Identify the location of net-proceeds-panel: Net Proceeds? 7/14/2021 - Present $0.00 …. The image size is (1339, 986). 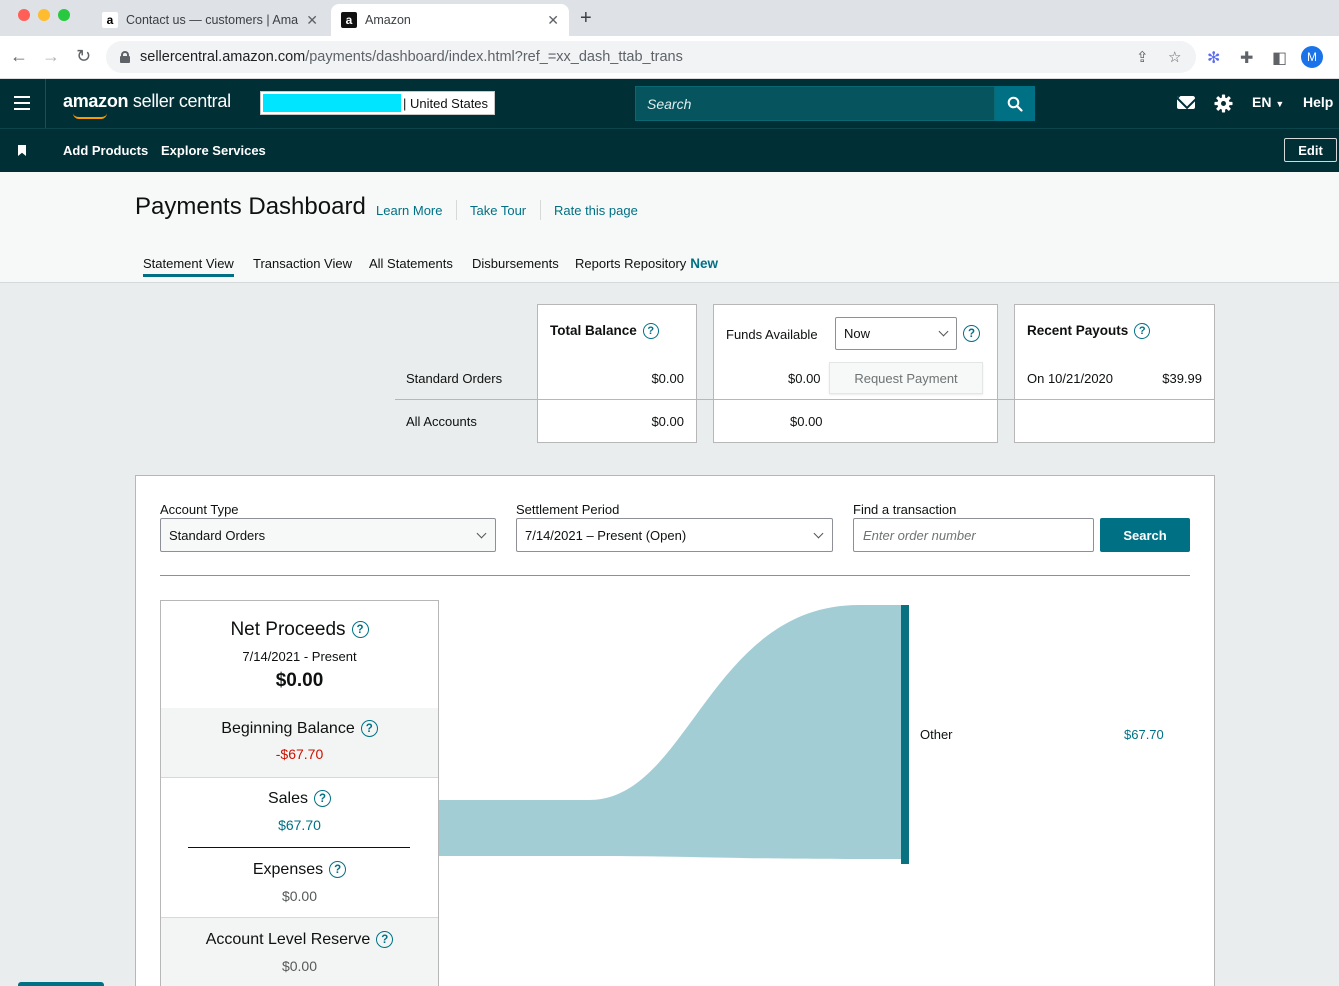
(299, 793).